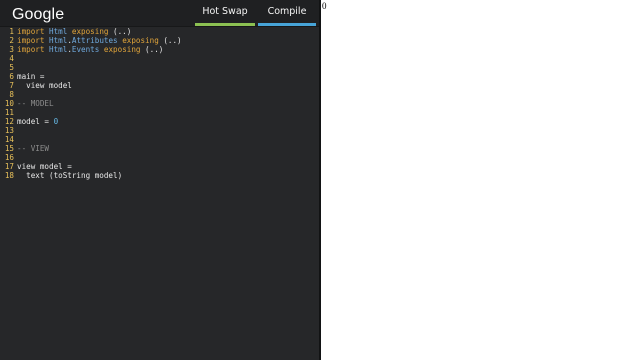 The height and width of the screenshot is (360, 640). I want to click on code-line: 4, so click(159, 58).